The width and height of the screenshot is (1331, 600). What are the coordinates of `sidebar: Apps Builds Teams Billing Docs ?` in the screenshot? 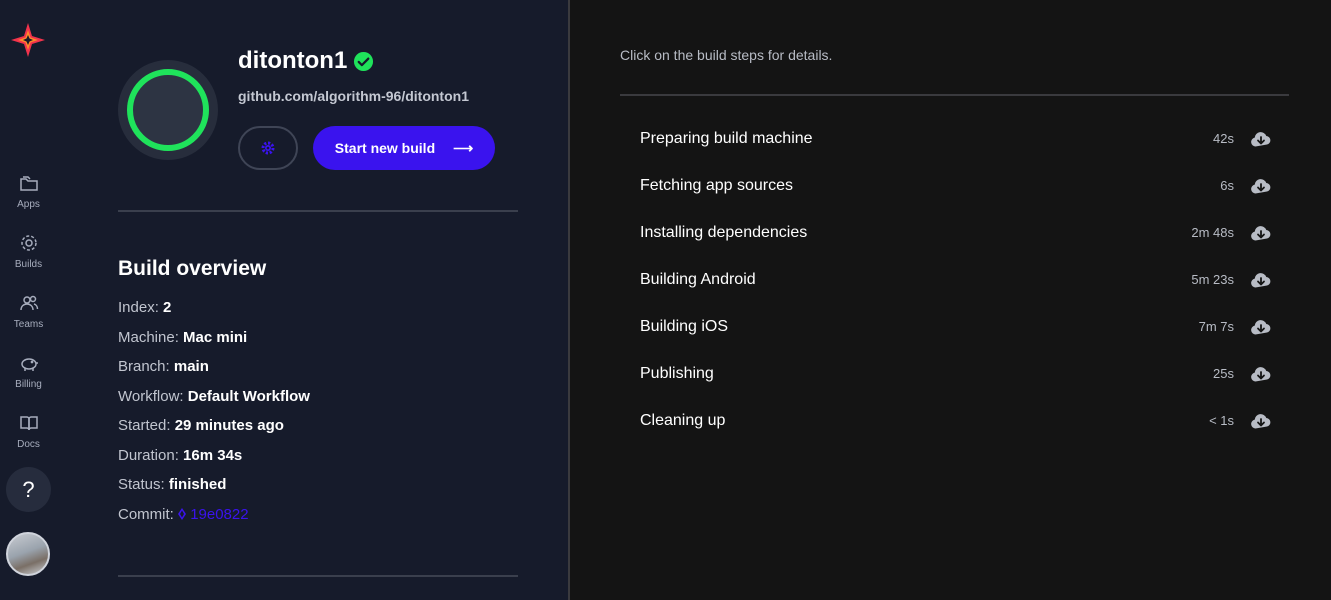 It's located at (28, 300).